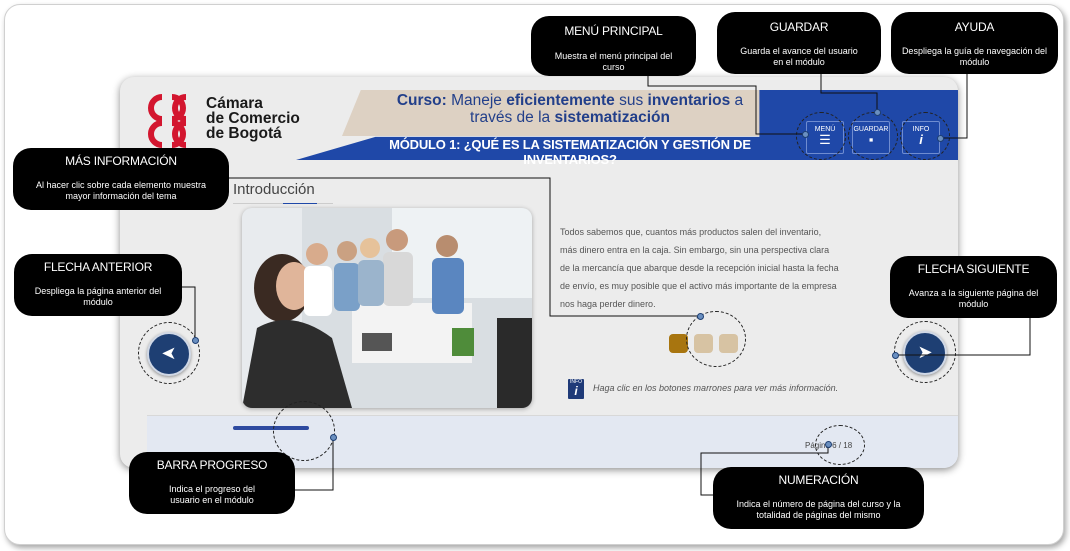 The width and height of the screenshot is (1070, 551). I want to click on callout-title: MENÚ PRINCIPAL, so click(613, 31).